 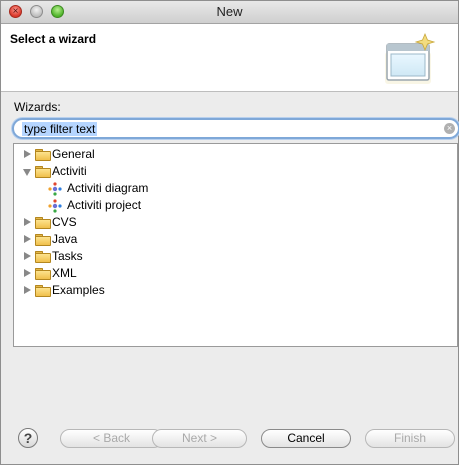 What do you see at coordinates (104, 205) in the screenshot?
I see `tree-item-label: Activiti project` at bounding box center [104, 205].